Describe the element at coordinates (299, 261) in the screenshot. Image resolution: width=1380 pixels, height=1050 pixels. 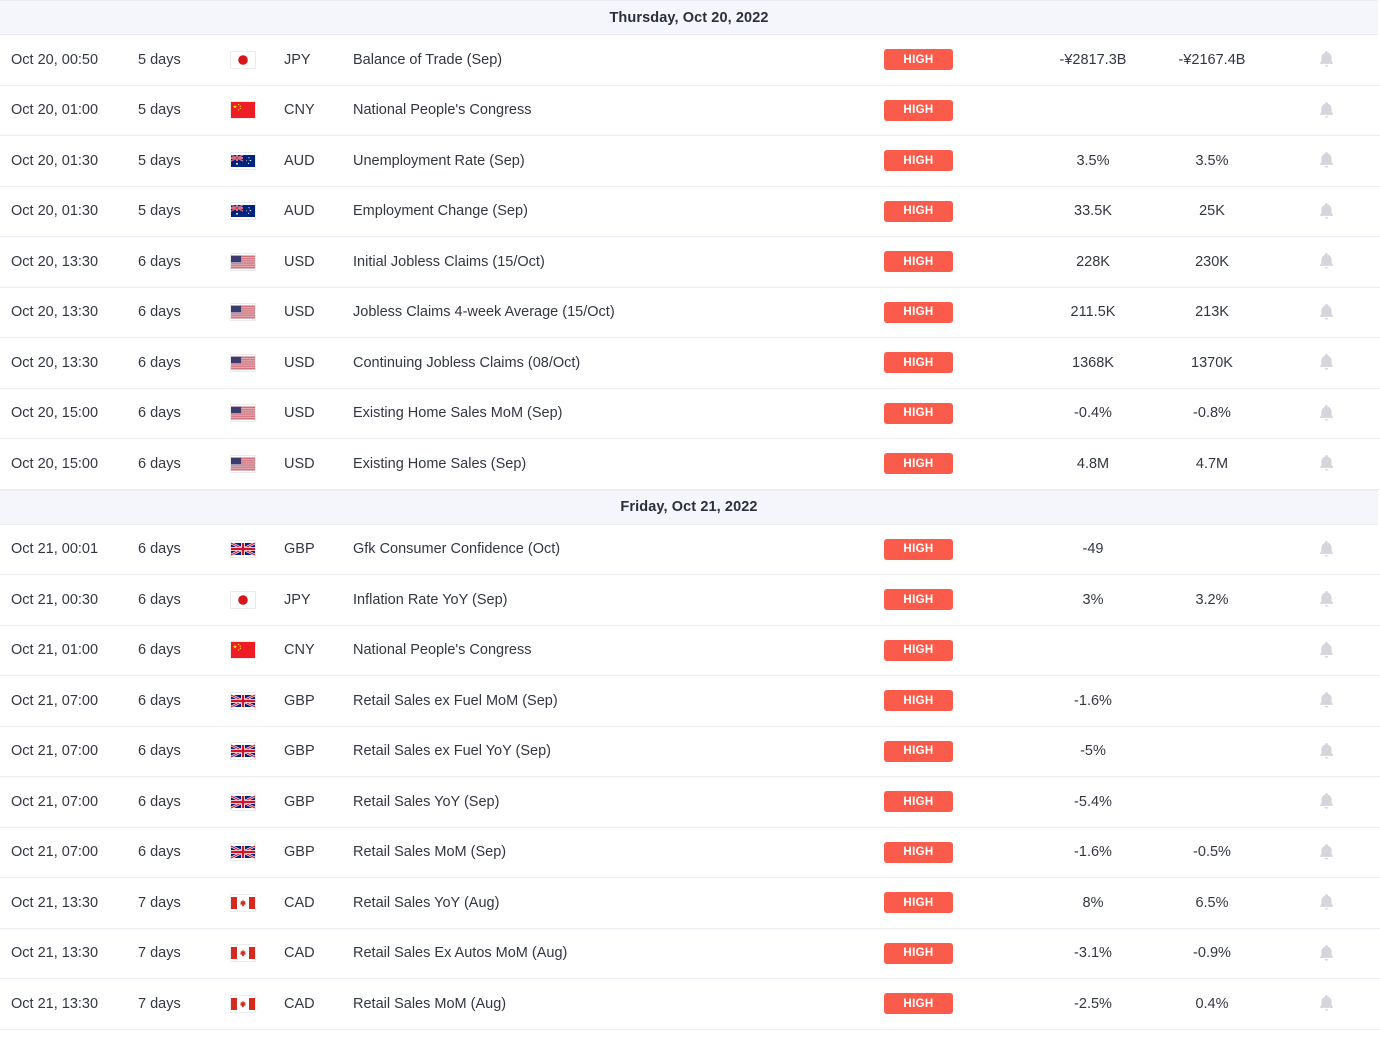
I see `currency-code: USD` at that location.